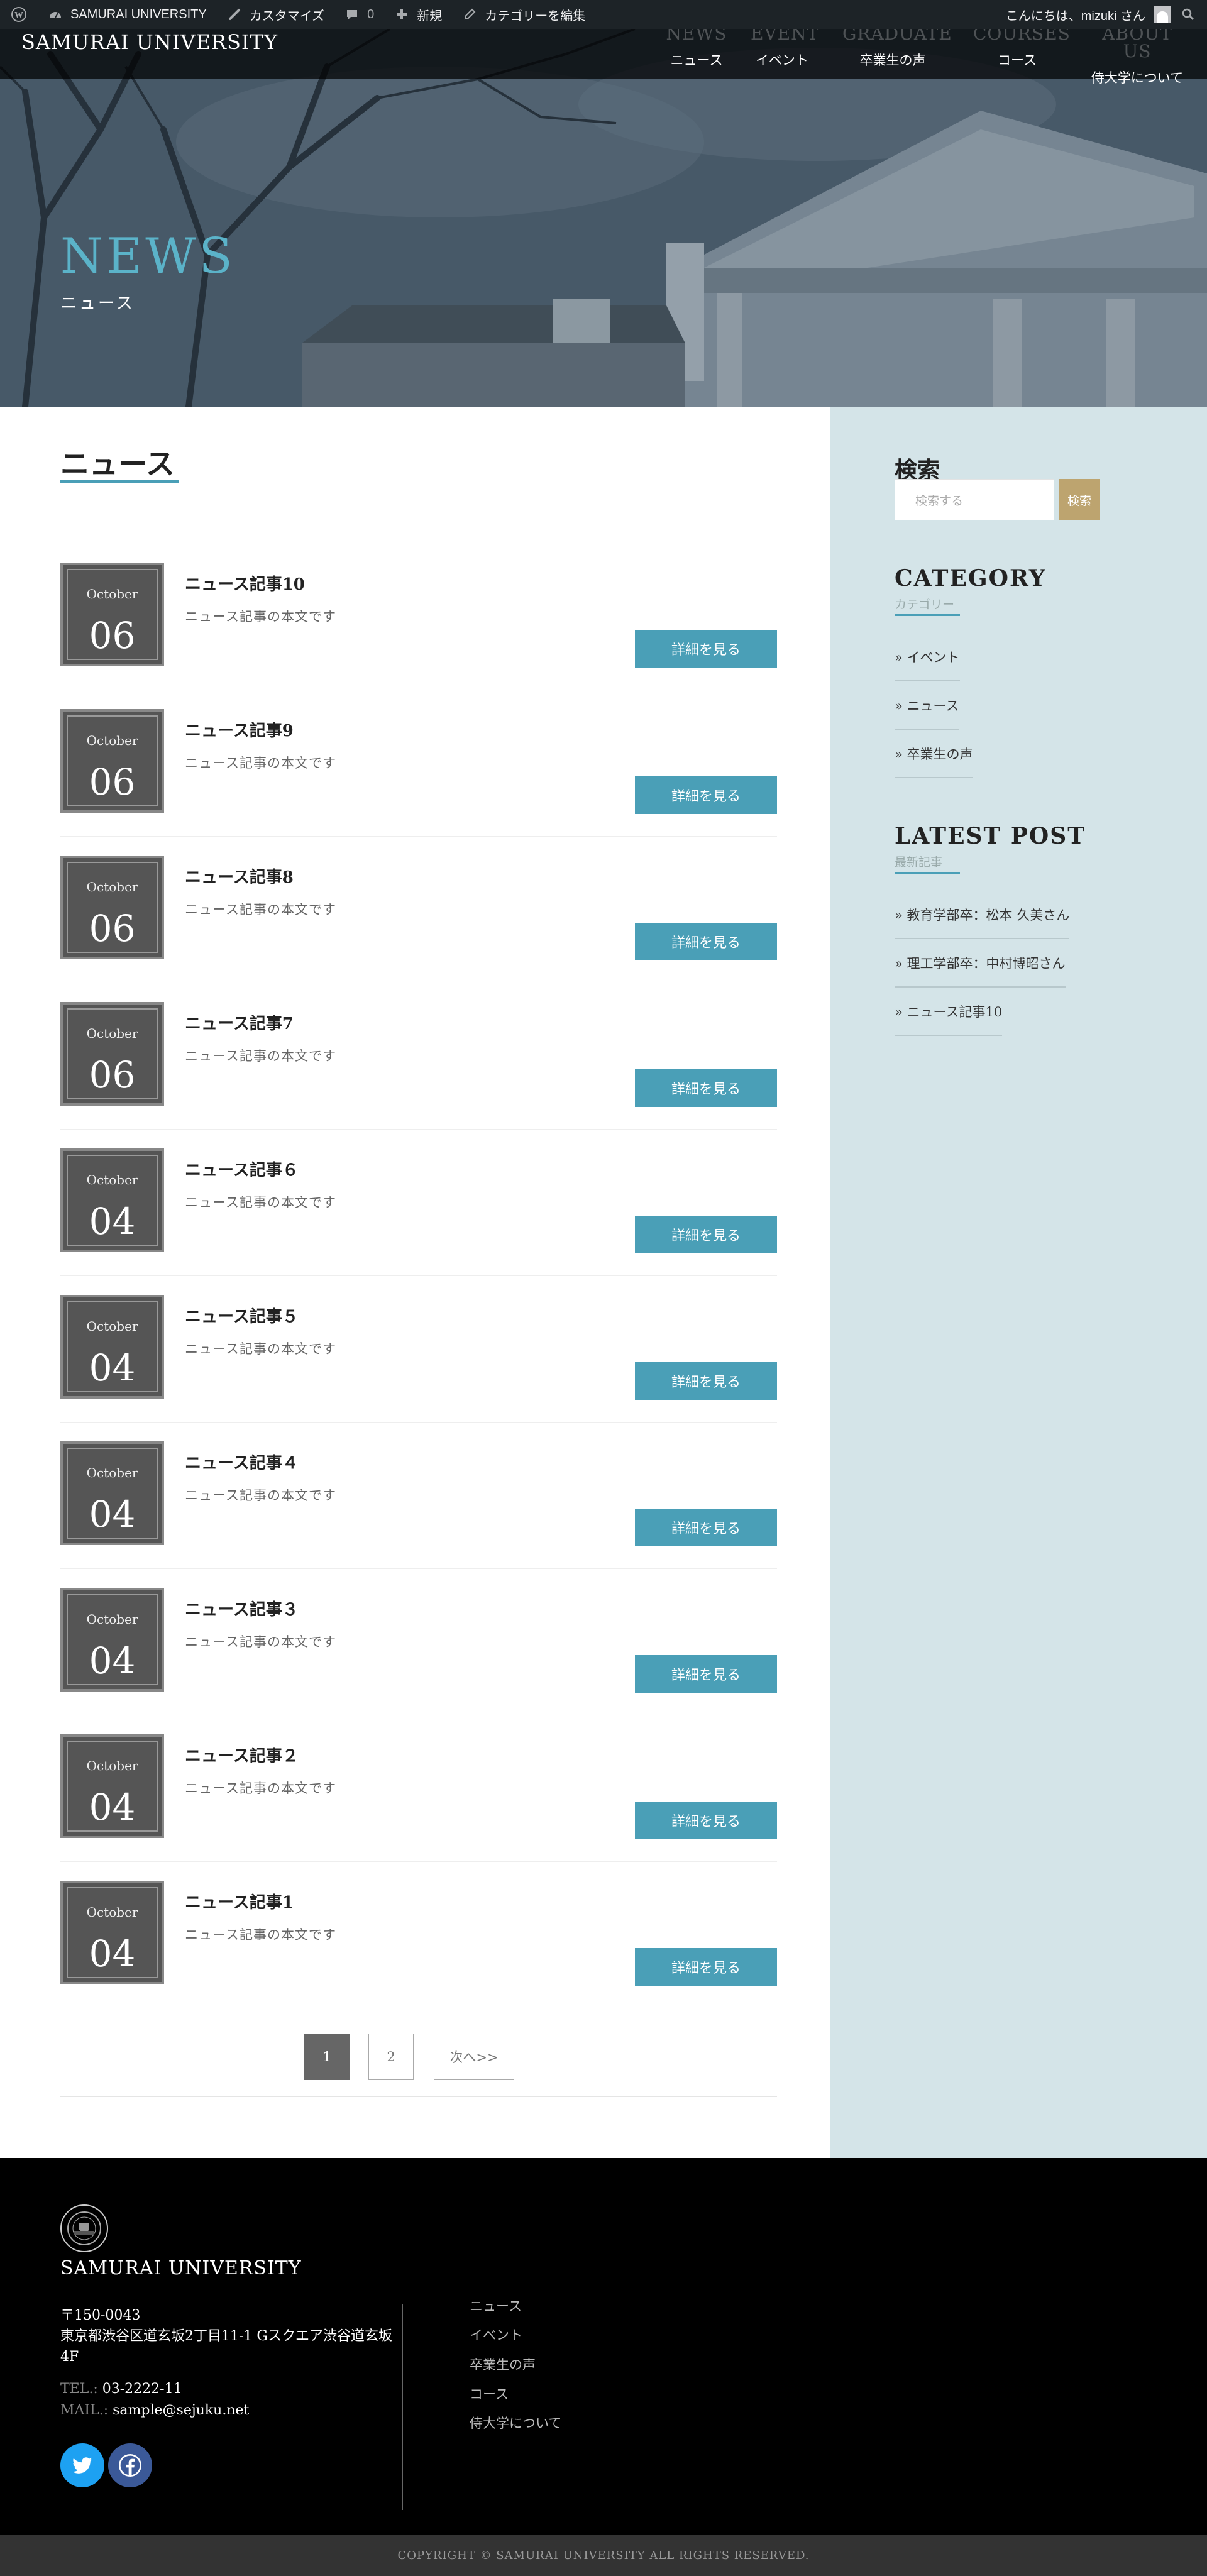 The height and width of the screenshot is (2576, 1207). What do you see at coordinates (919, 863) in the screenshot?
I see `latest-post-subheading: 最新記事` at bounding box center [919, 863].